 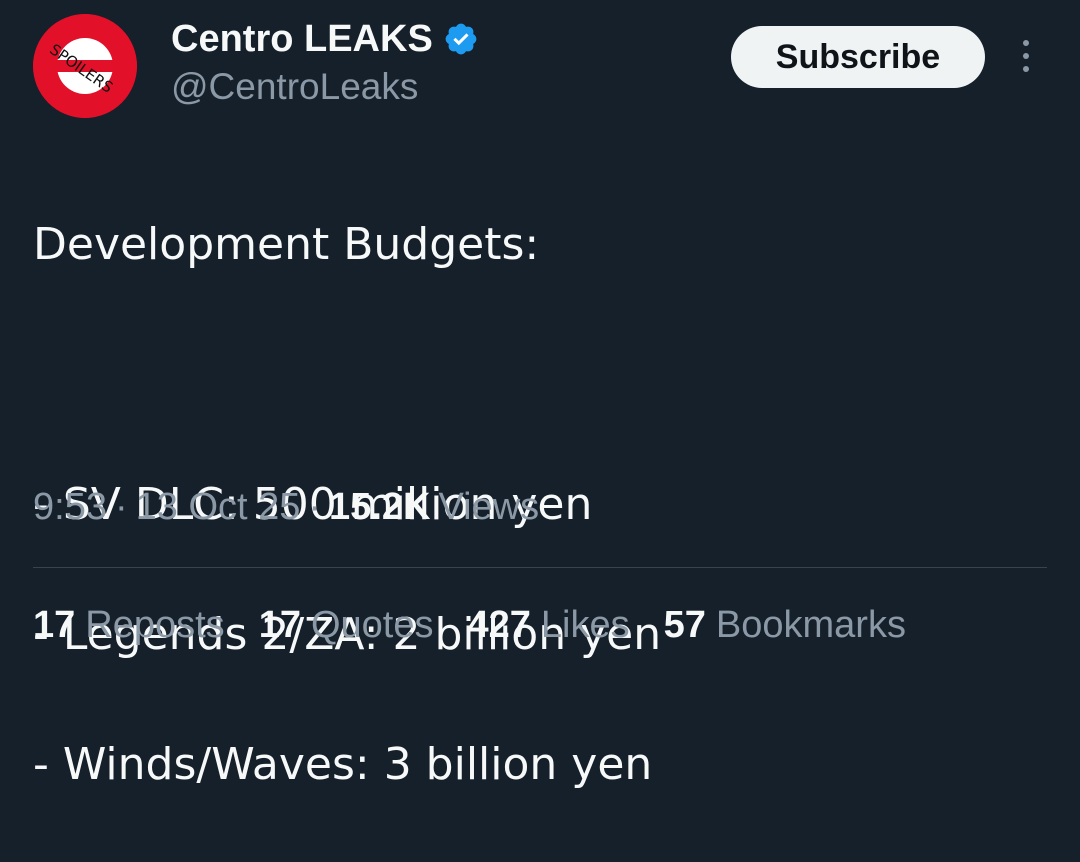 I want to click on stat-likes: 427 Likes, so click(x=549, y=625).